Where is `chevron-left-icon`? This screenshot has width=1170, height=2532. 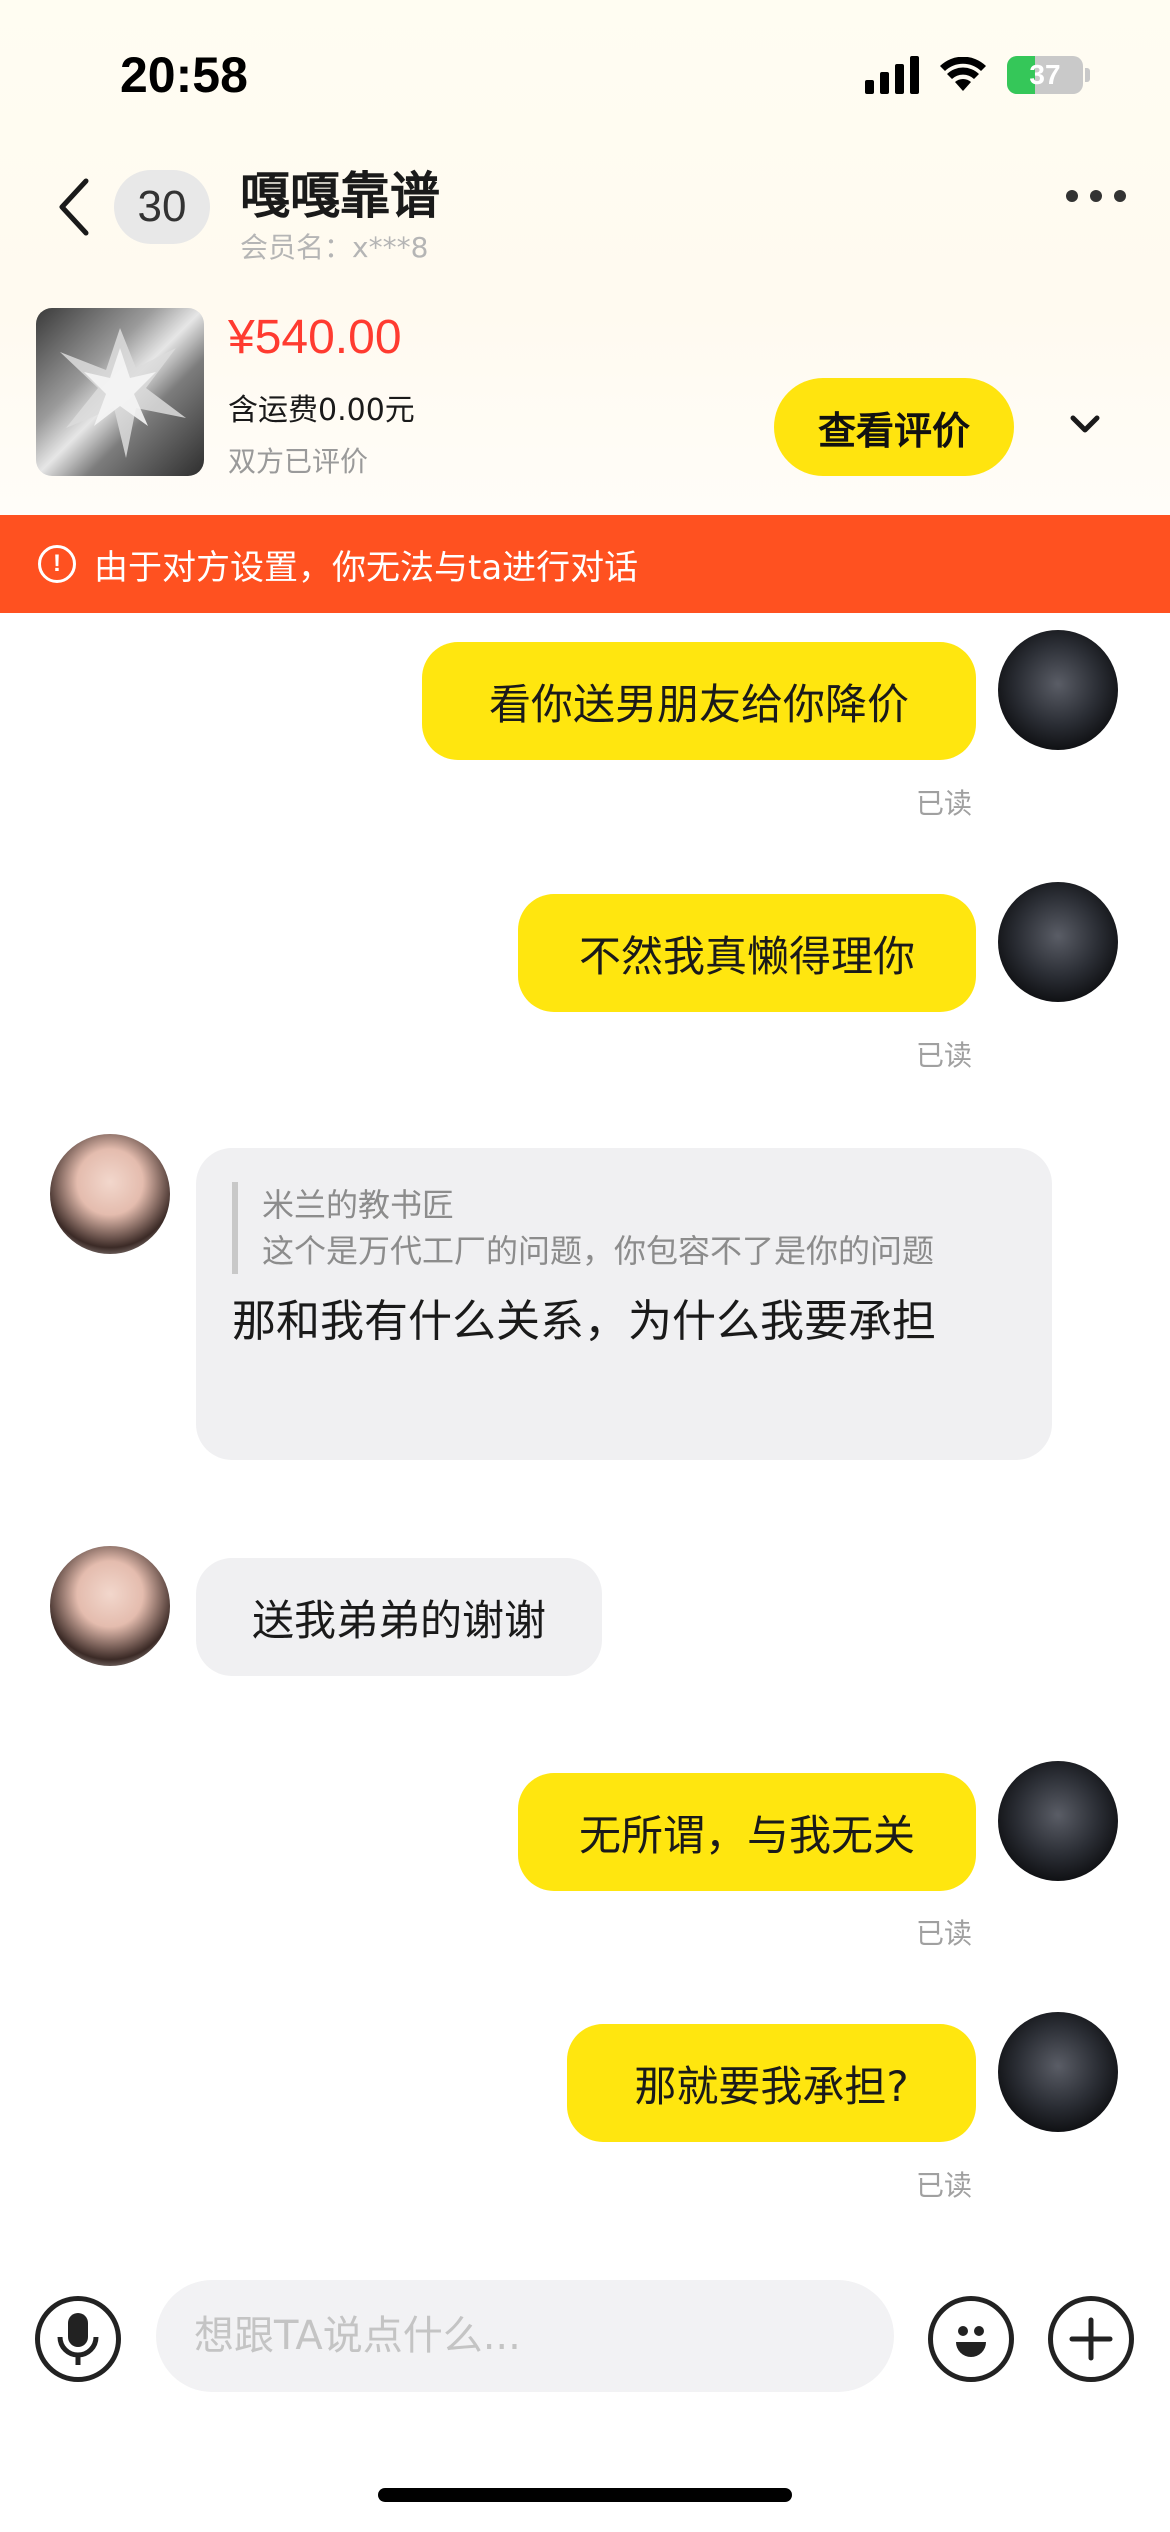
chevron-left-icon is located at coordinates (74, 207).